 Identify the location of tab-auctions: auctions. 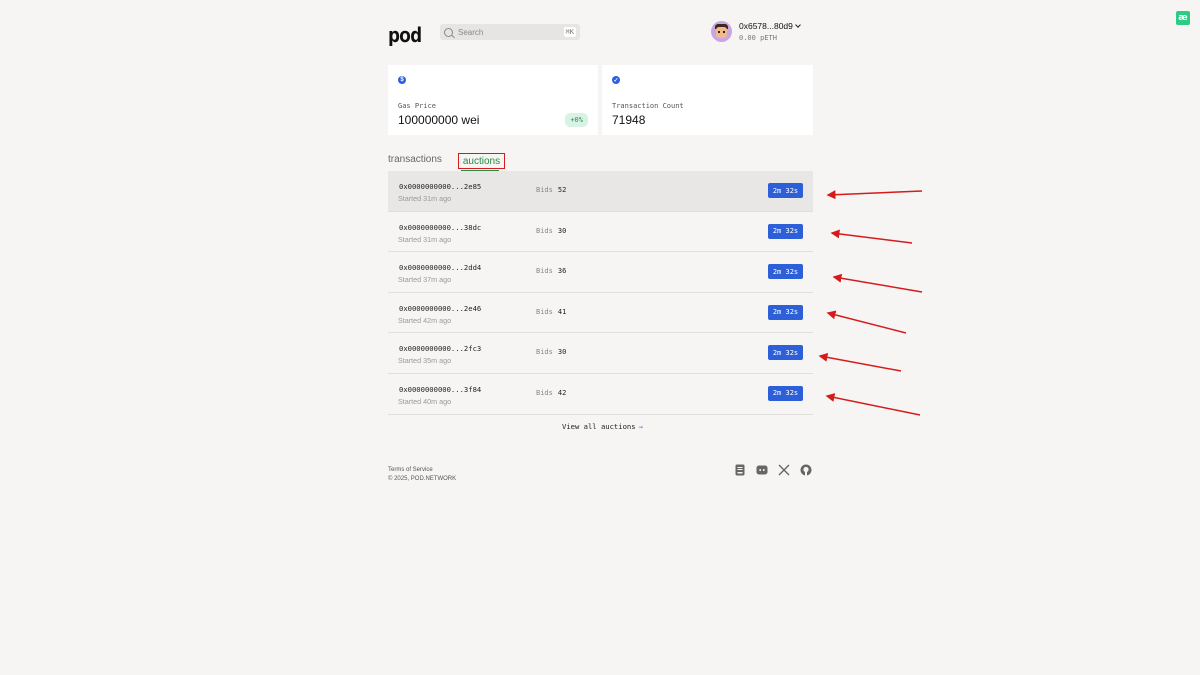
(481, 161).